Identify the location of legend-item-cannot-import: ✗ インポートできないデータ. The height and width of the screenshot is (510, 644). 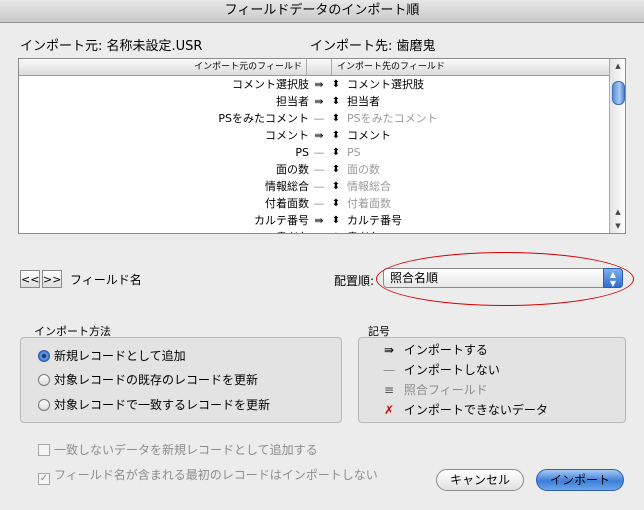
(463, 410).